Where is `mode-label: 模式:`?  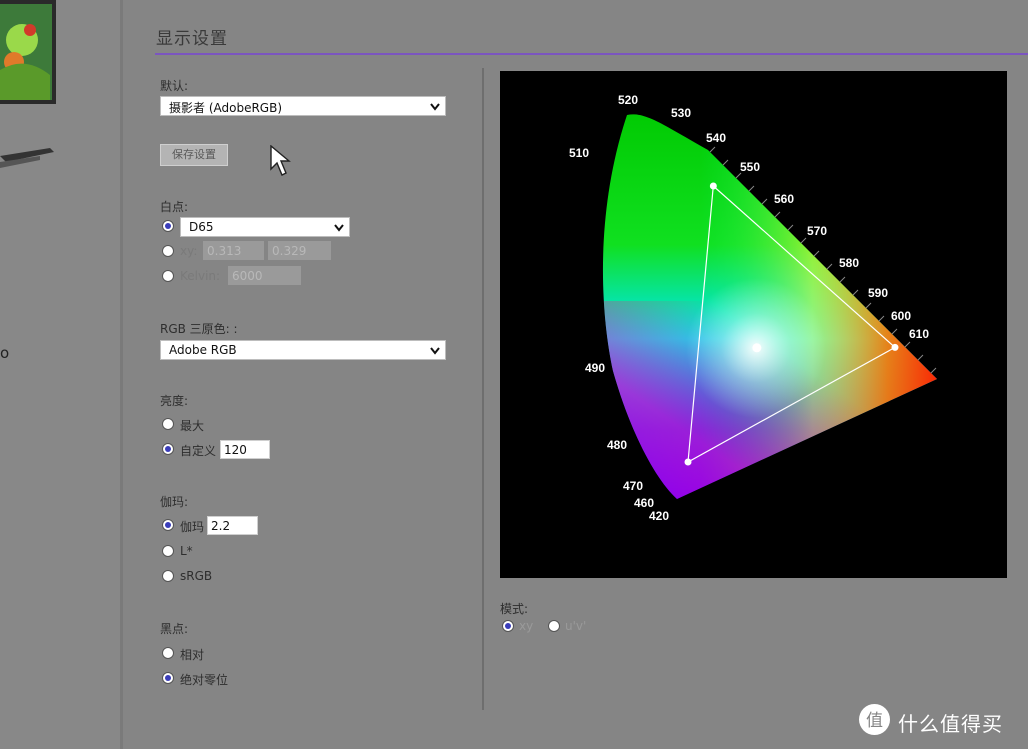
mode-label: 模式: is located at coordinates (514, 609).